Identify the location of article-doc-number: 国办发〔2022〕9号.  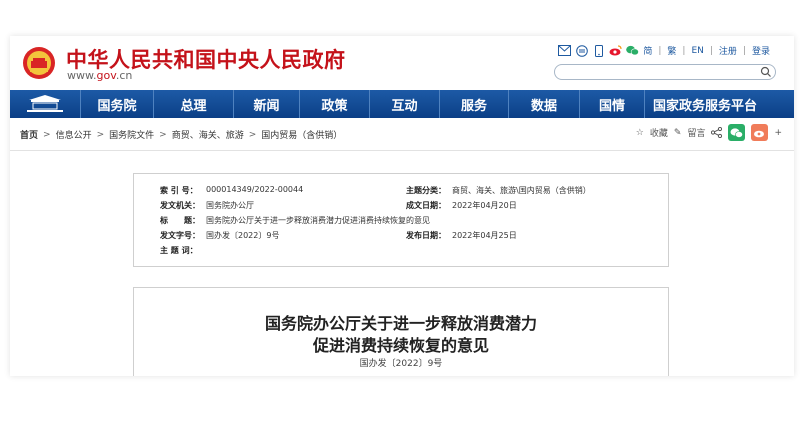
(401, 364).